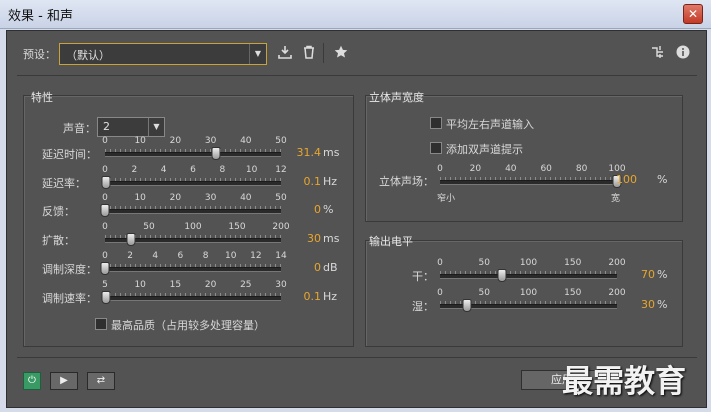 The width and height of the screenshot is (711, 412). Describe the element at coordinates (406, 181) in the screenshot. I see `stereo-field-label: 立体声场：` at that location.